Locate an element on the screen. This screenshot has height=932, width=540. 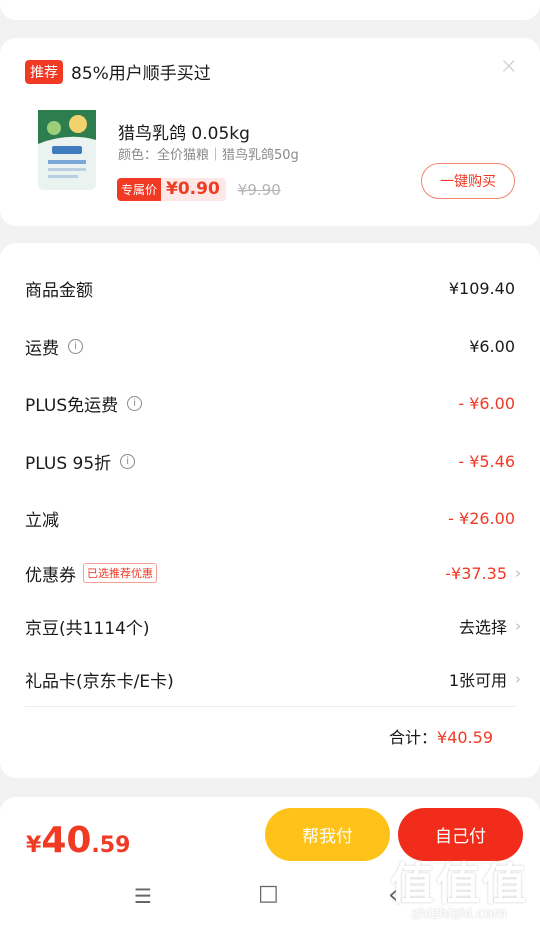
summary-row-goods-amount: 商品金额 ¥109.40 is located at coordinates (270, 288).